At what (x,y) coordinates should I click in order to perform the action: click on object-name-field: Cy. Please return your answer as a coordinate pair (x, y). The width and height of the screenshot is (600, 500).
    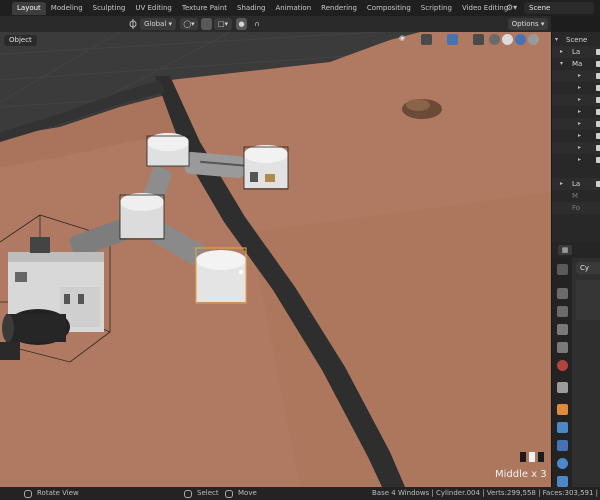
    Looking at the image, I should click on (588, 268).